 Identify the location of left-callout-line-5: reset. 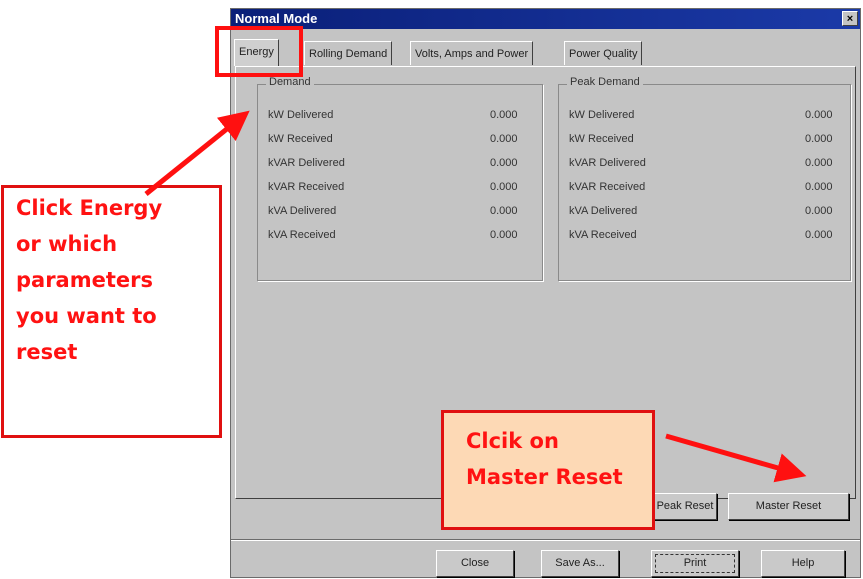
(47, 352).